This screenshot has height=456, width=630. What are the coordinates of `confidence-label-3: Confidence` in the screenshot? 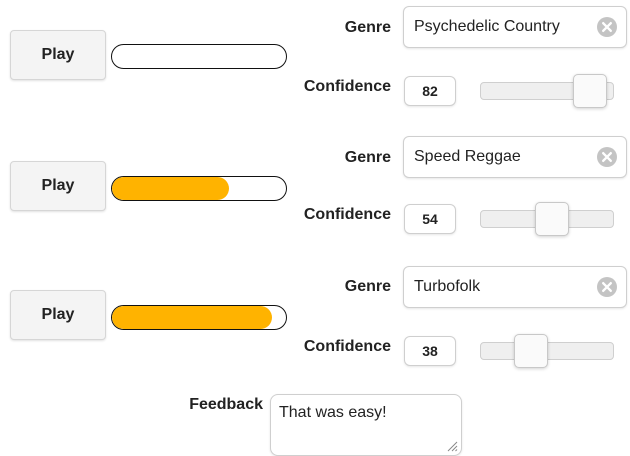 It's located at (347, 346).